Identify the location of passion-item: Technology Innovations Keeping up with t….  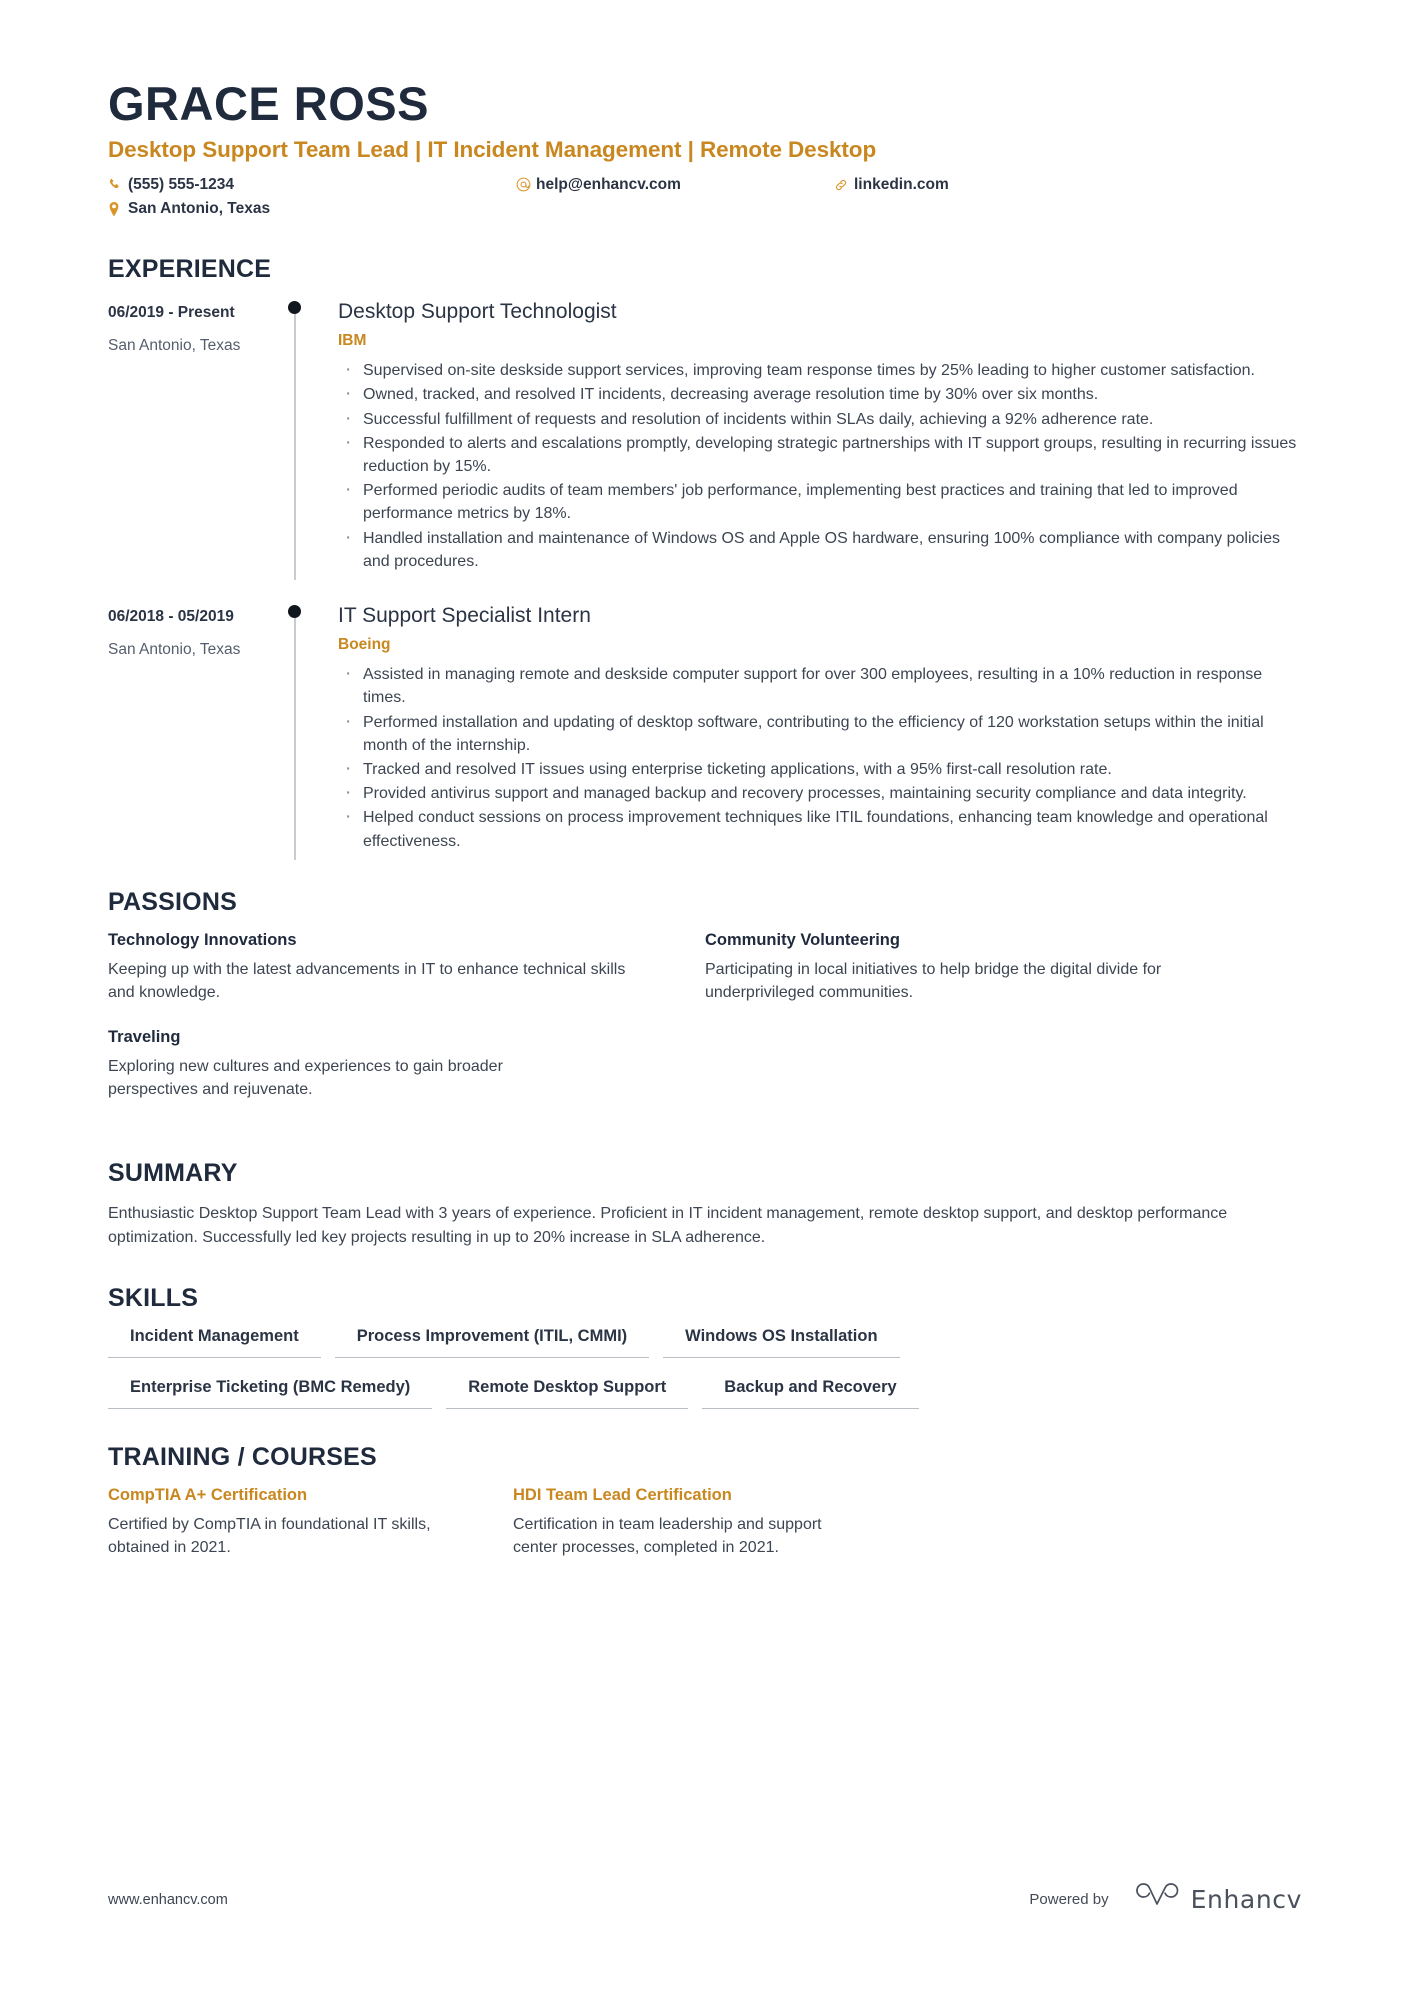
(406, 967).